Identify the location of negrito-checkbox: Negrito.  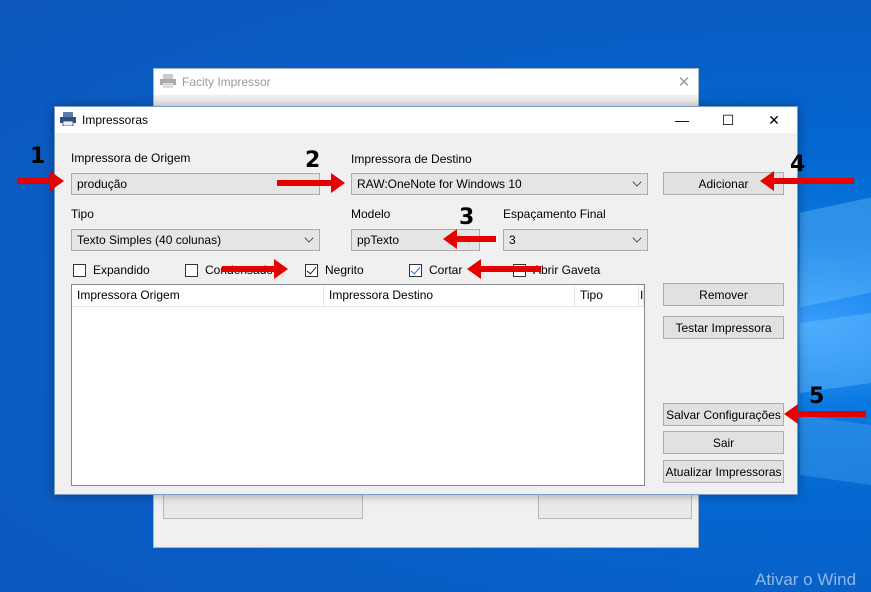
(334, 270).